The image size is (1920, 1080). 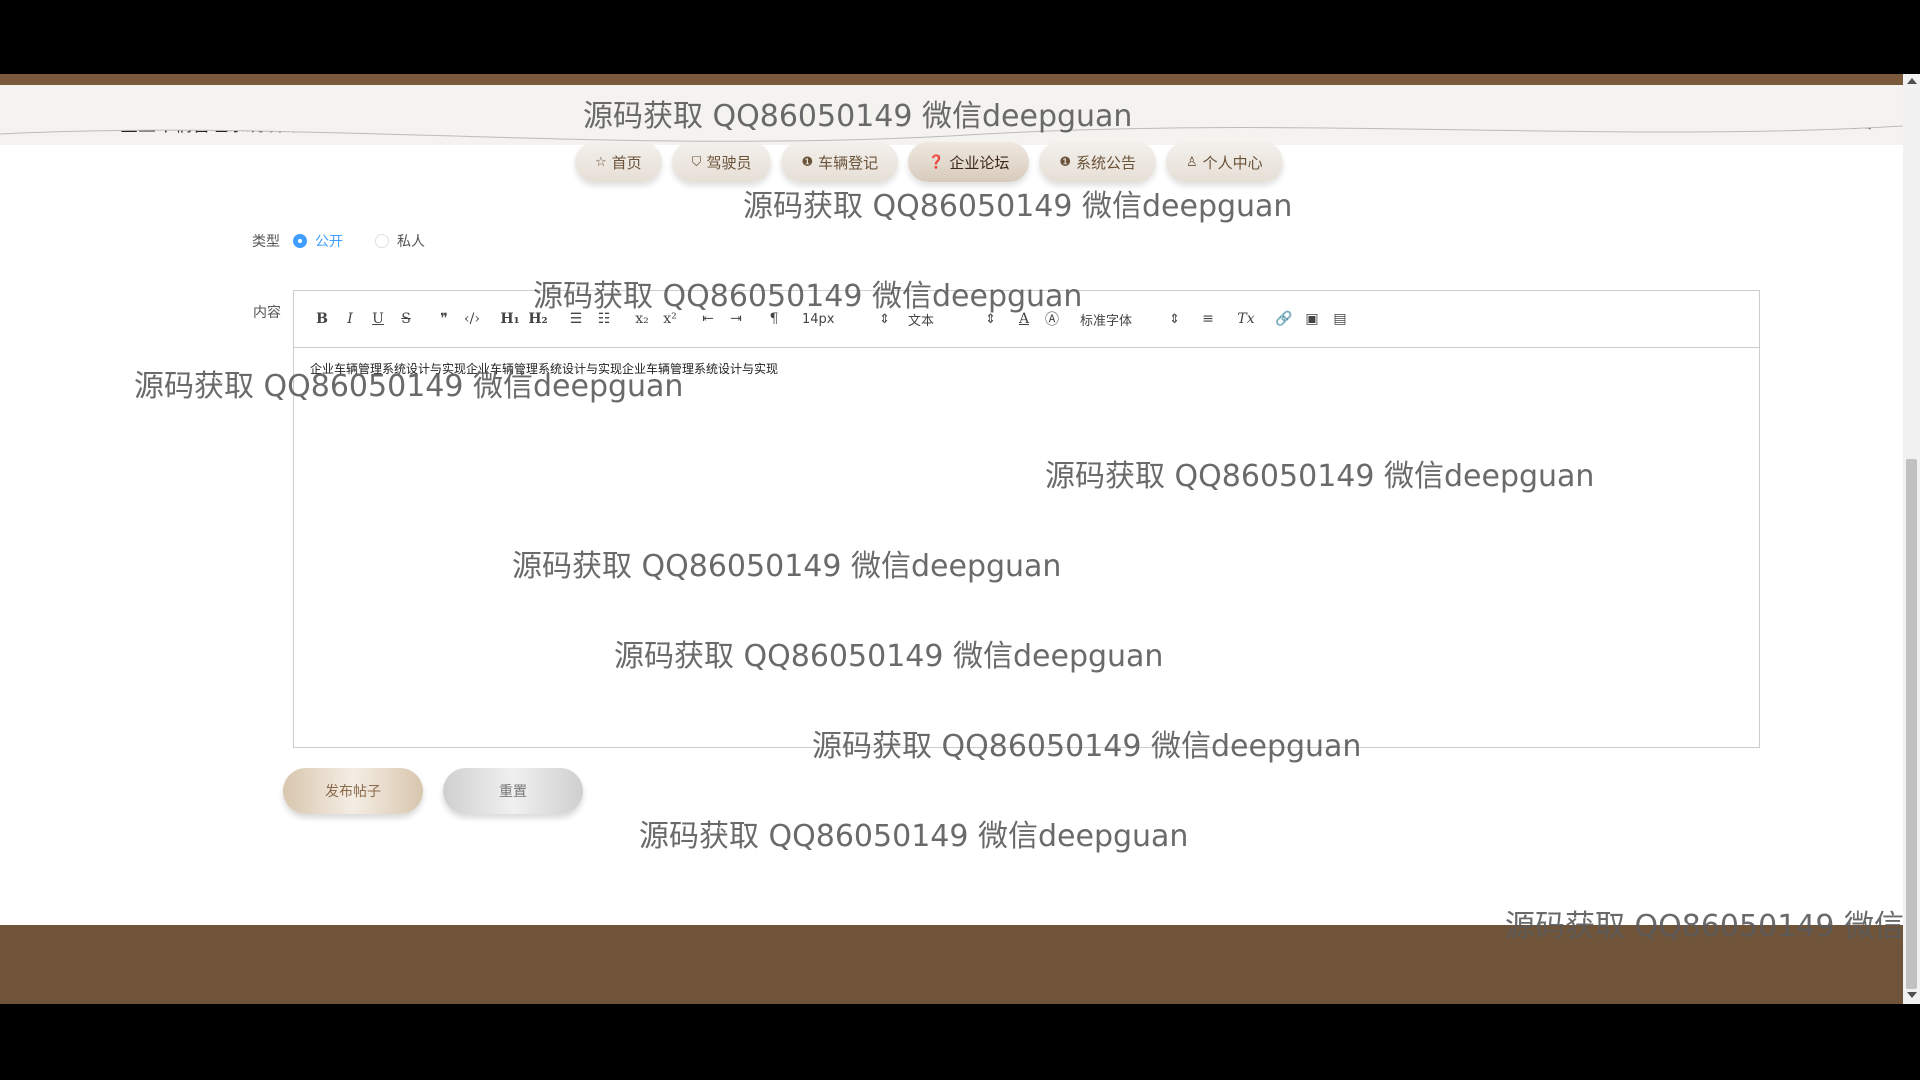 What do you see at coordinates (1284, 319) in the screenshot?
I see `link-icon: 🔗` at bounding box center [1284, 319].